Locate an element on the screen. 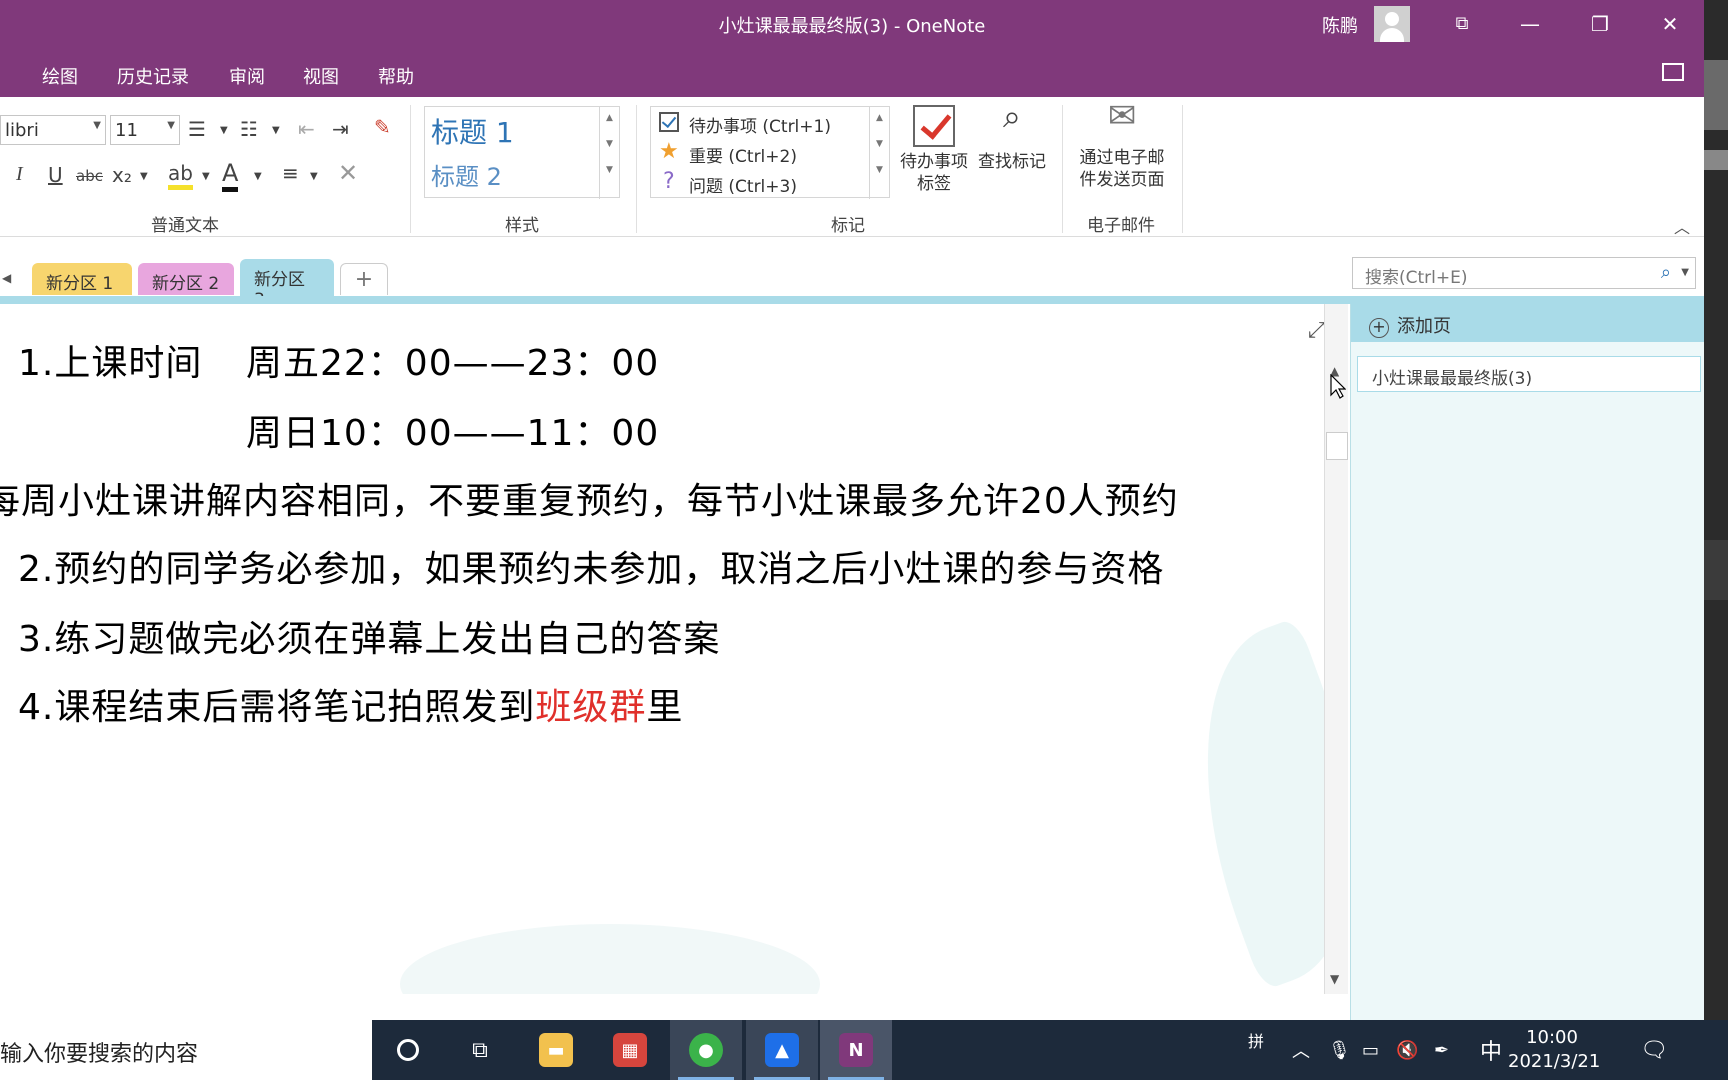 This screenshot has width=1728, height=1080. tencent-meeting-icon: ▲ is located at coordinates (782, 1050).